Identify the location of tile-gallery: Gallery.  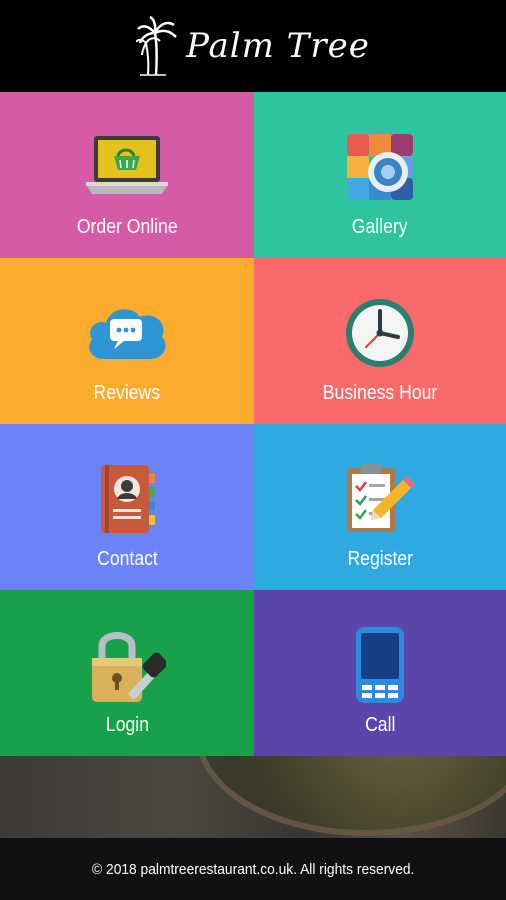
(380, 175).